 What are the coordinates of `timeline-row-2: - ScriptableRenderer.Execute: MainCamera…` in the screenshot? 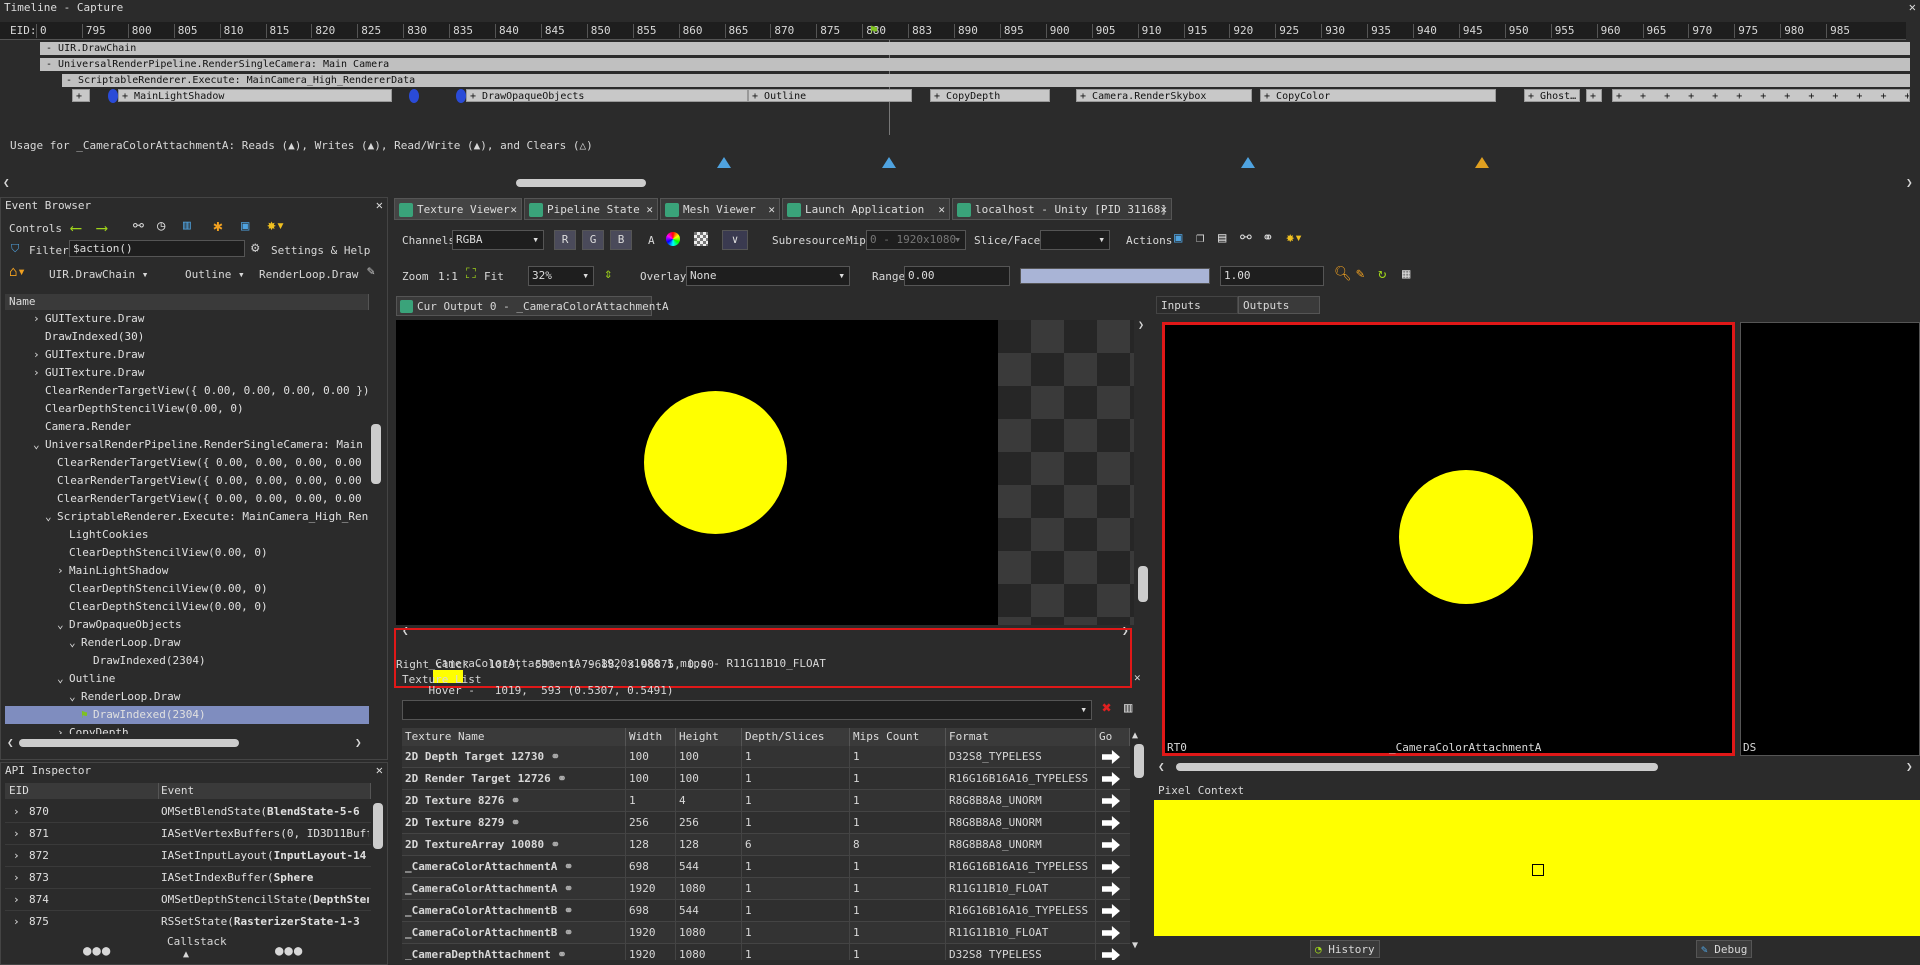 It's located at (986, 80).